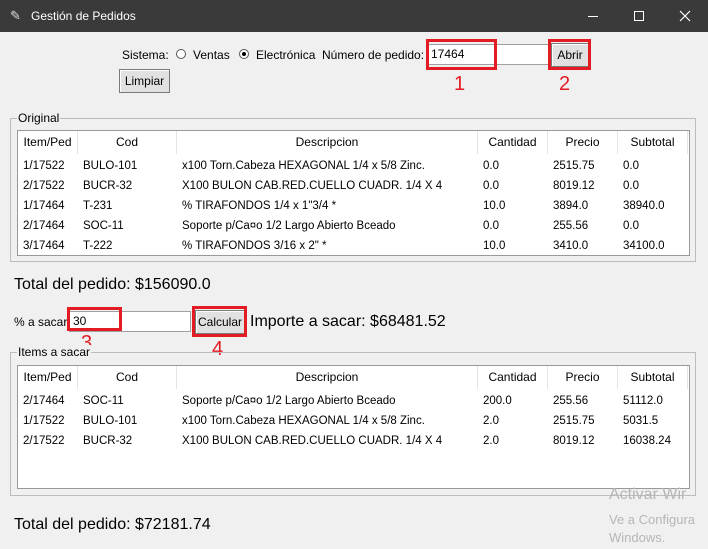 This screenshot has width=708, height=549. I want to click on cell: 5031.5, so click(641, 421).